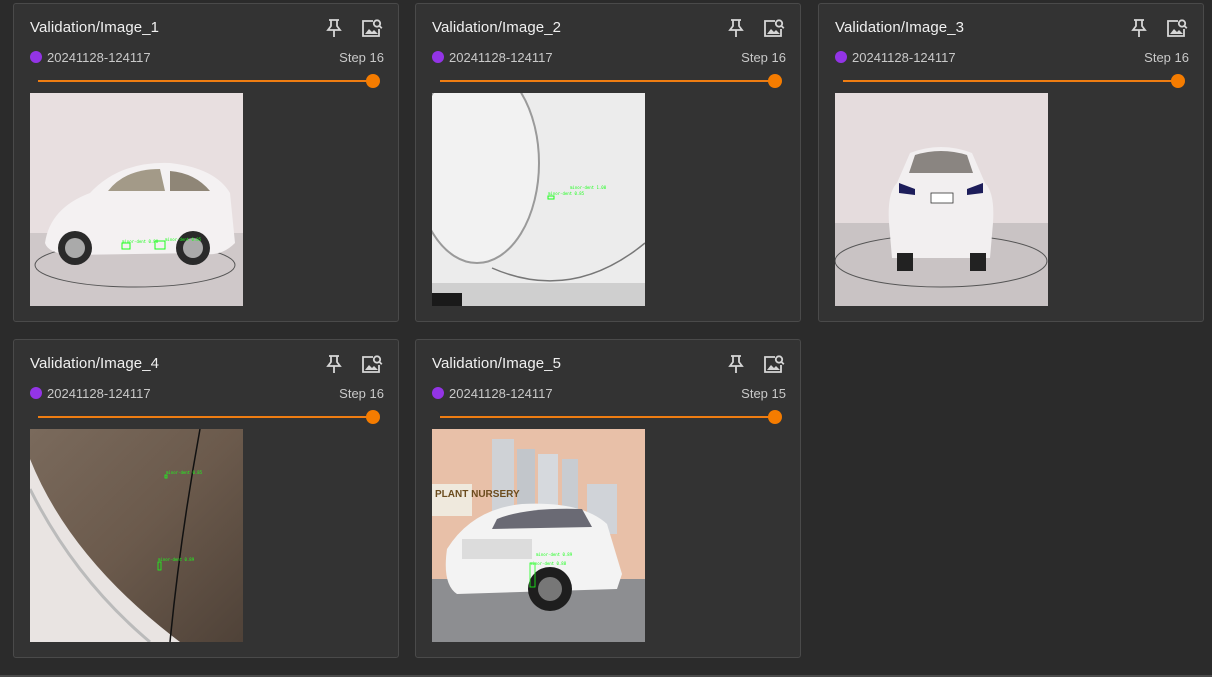 The width and height of the screenshot is (1212, 677). What do you see at coordinates (900, 27) in the screenshot?
I see `card-title: Validation/Image_3` at bounding box center [900, 27].